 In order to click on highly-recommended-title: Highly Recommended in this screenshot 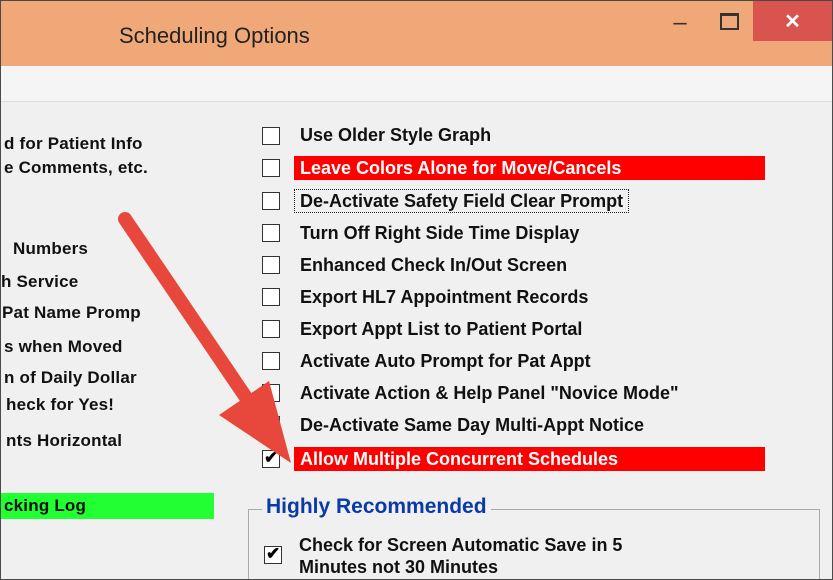, I will do `click(376, 507)`.